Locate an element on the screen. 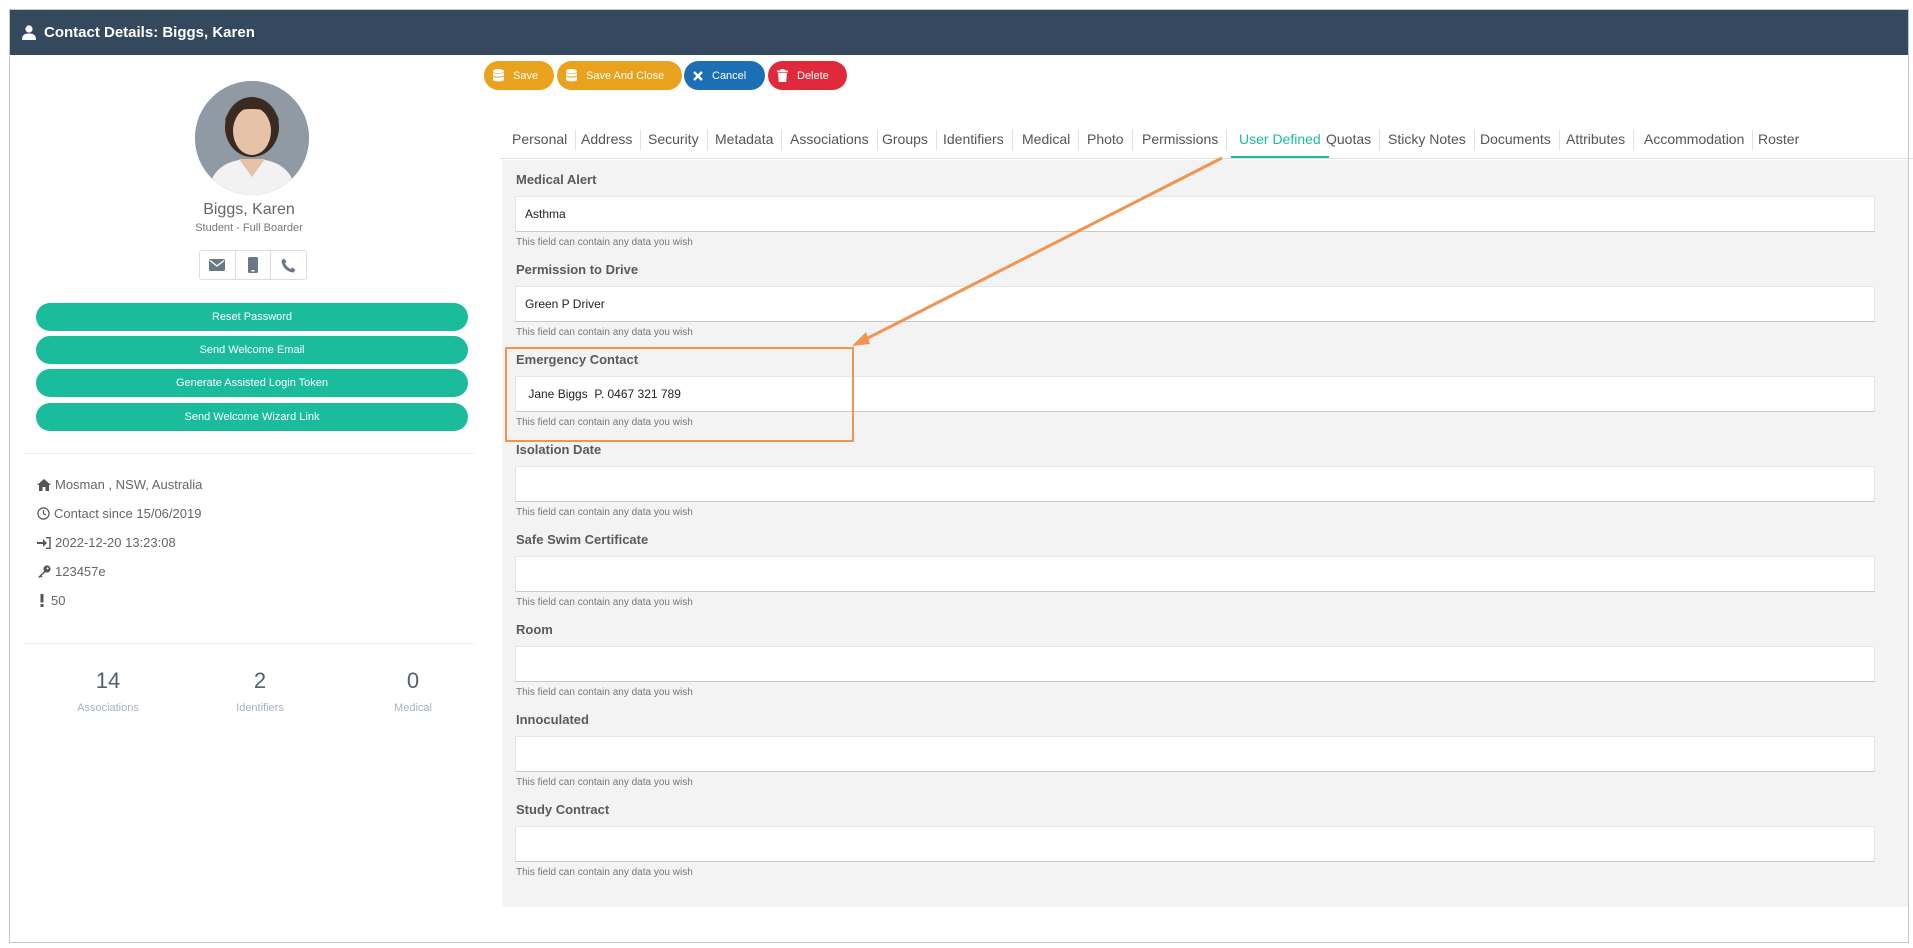 Image resolution: width=1913 pixels, height=948 pixels. send-welcome-wizard-button: Send Welcome Wizard Link is located at coordinates (252, 417).